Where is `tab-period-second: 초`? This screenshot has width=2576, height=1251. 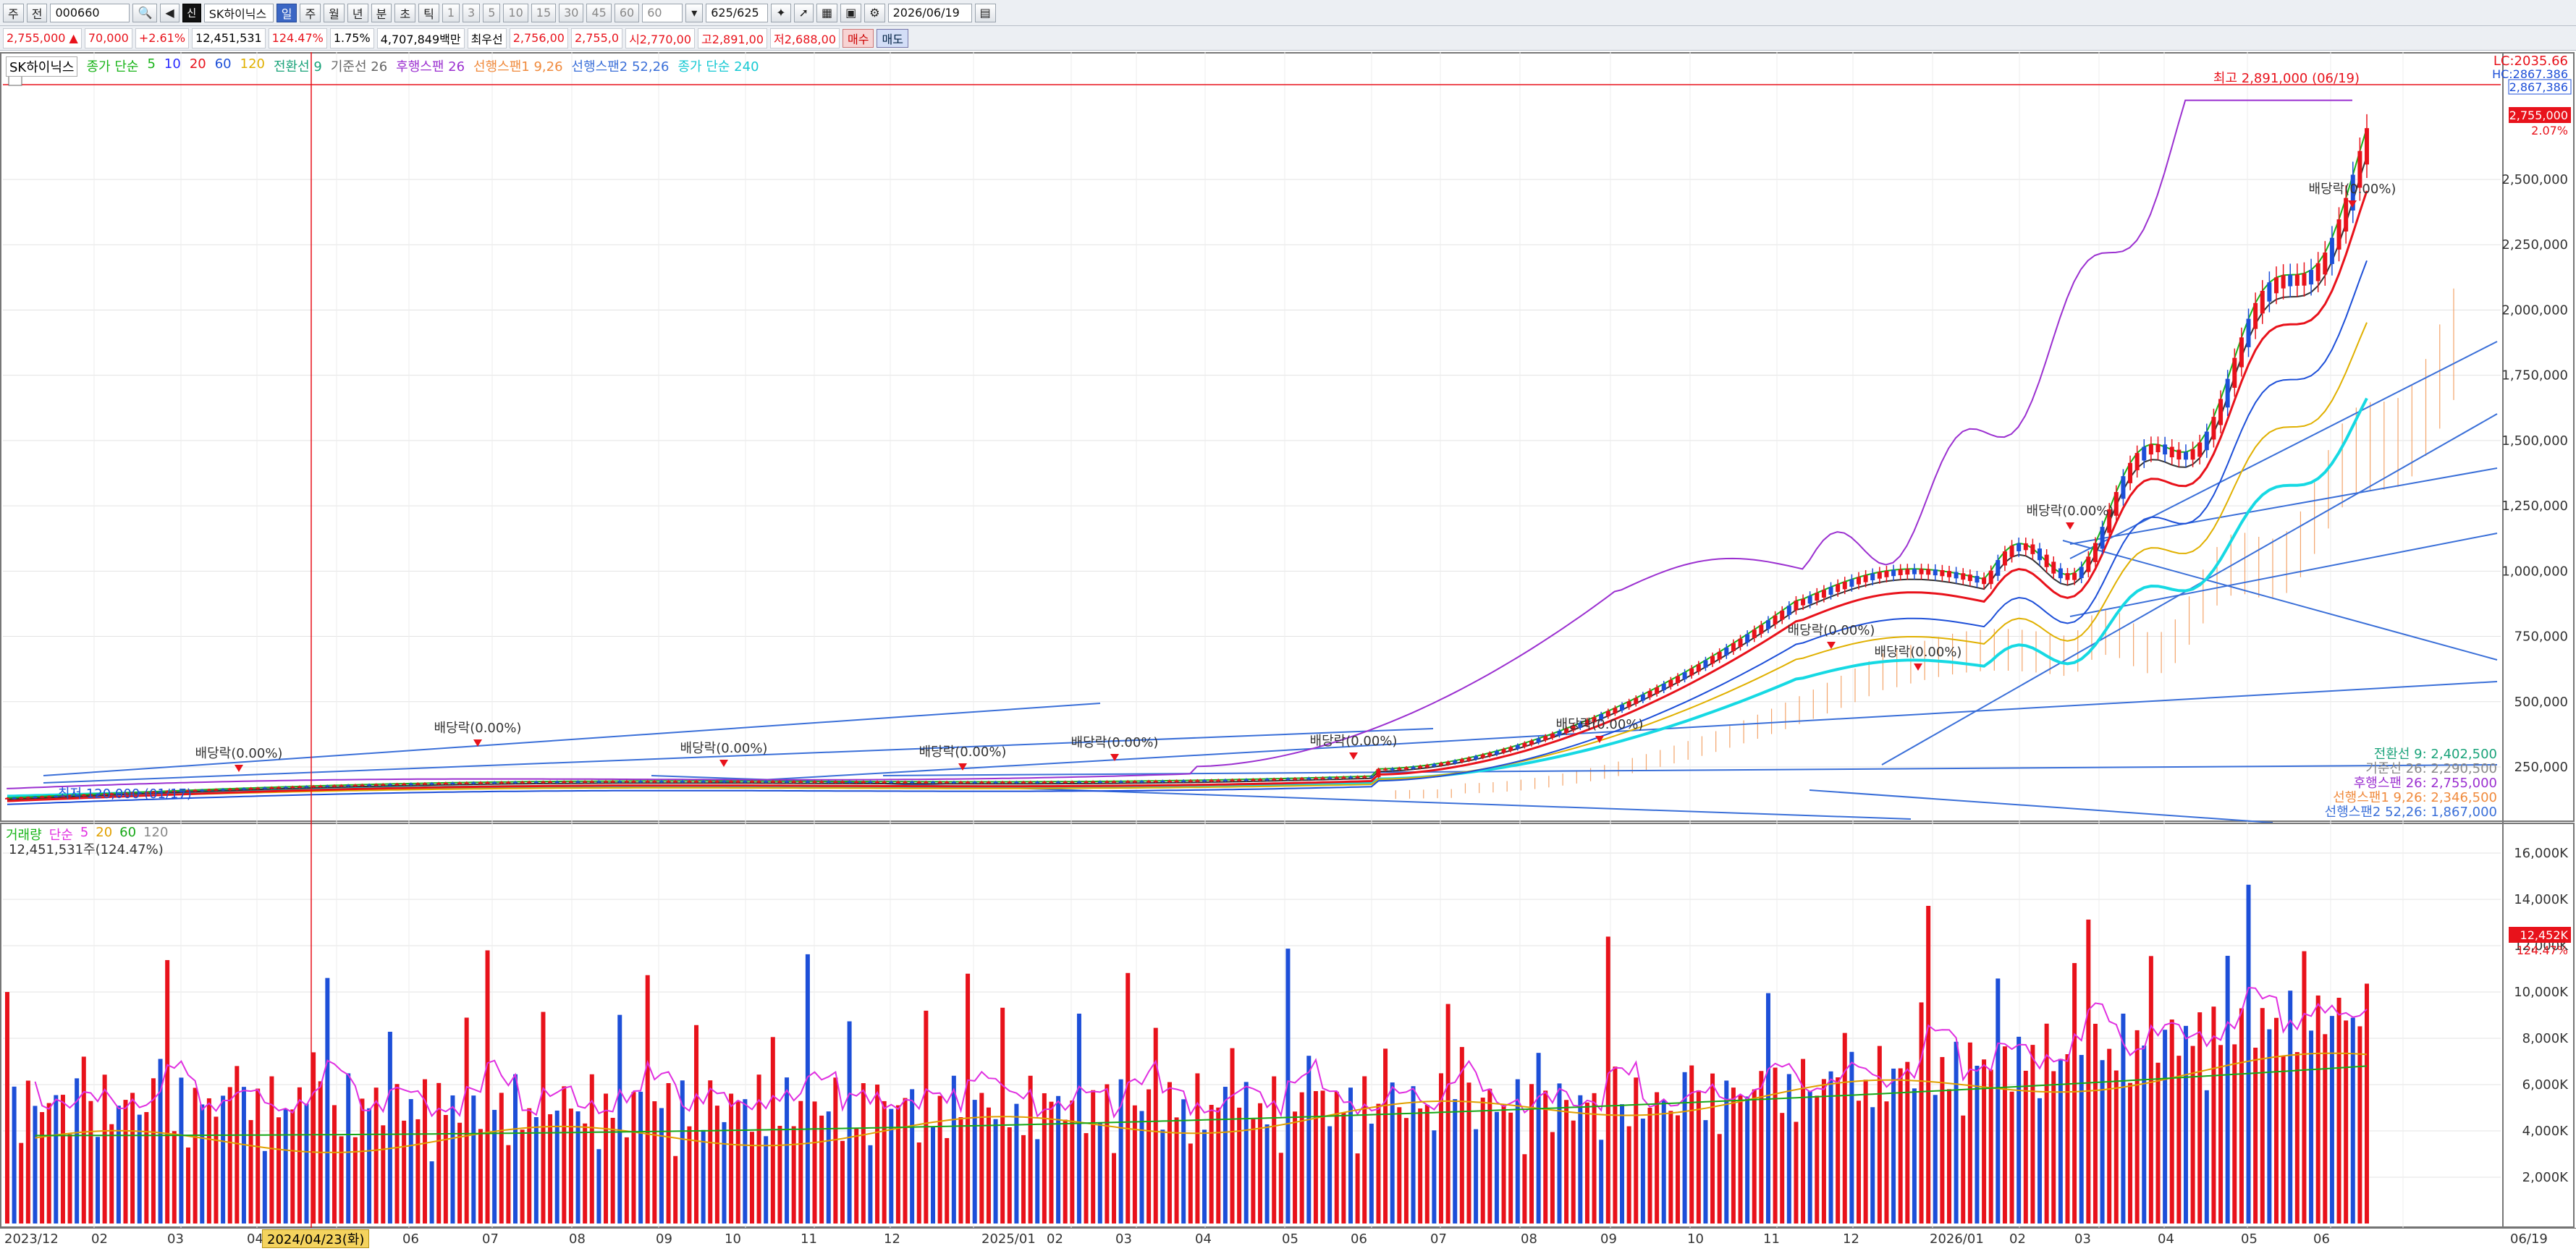
tab-period-second: 초 is located at coordinates (405, 12).